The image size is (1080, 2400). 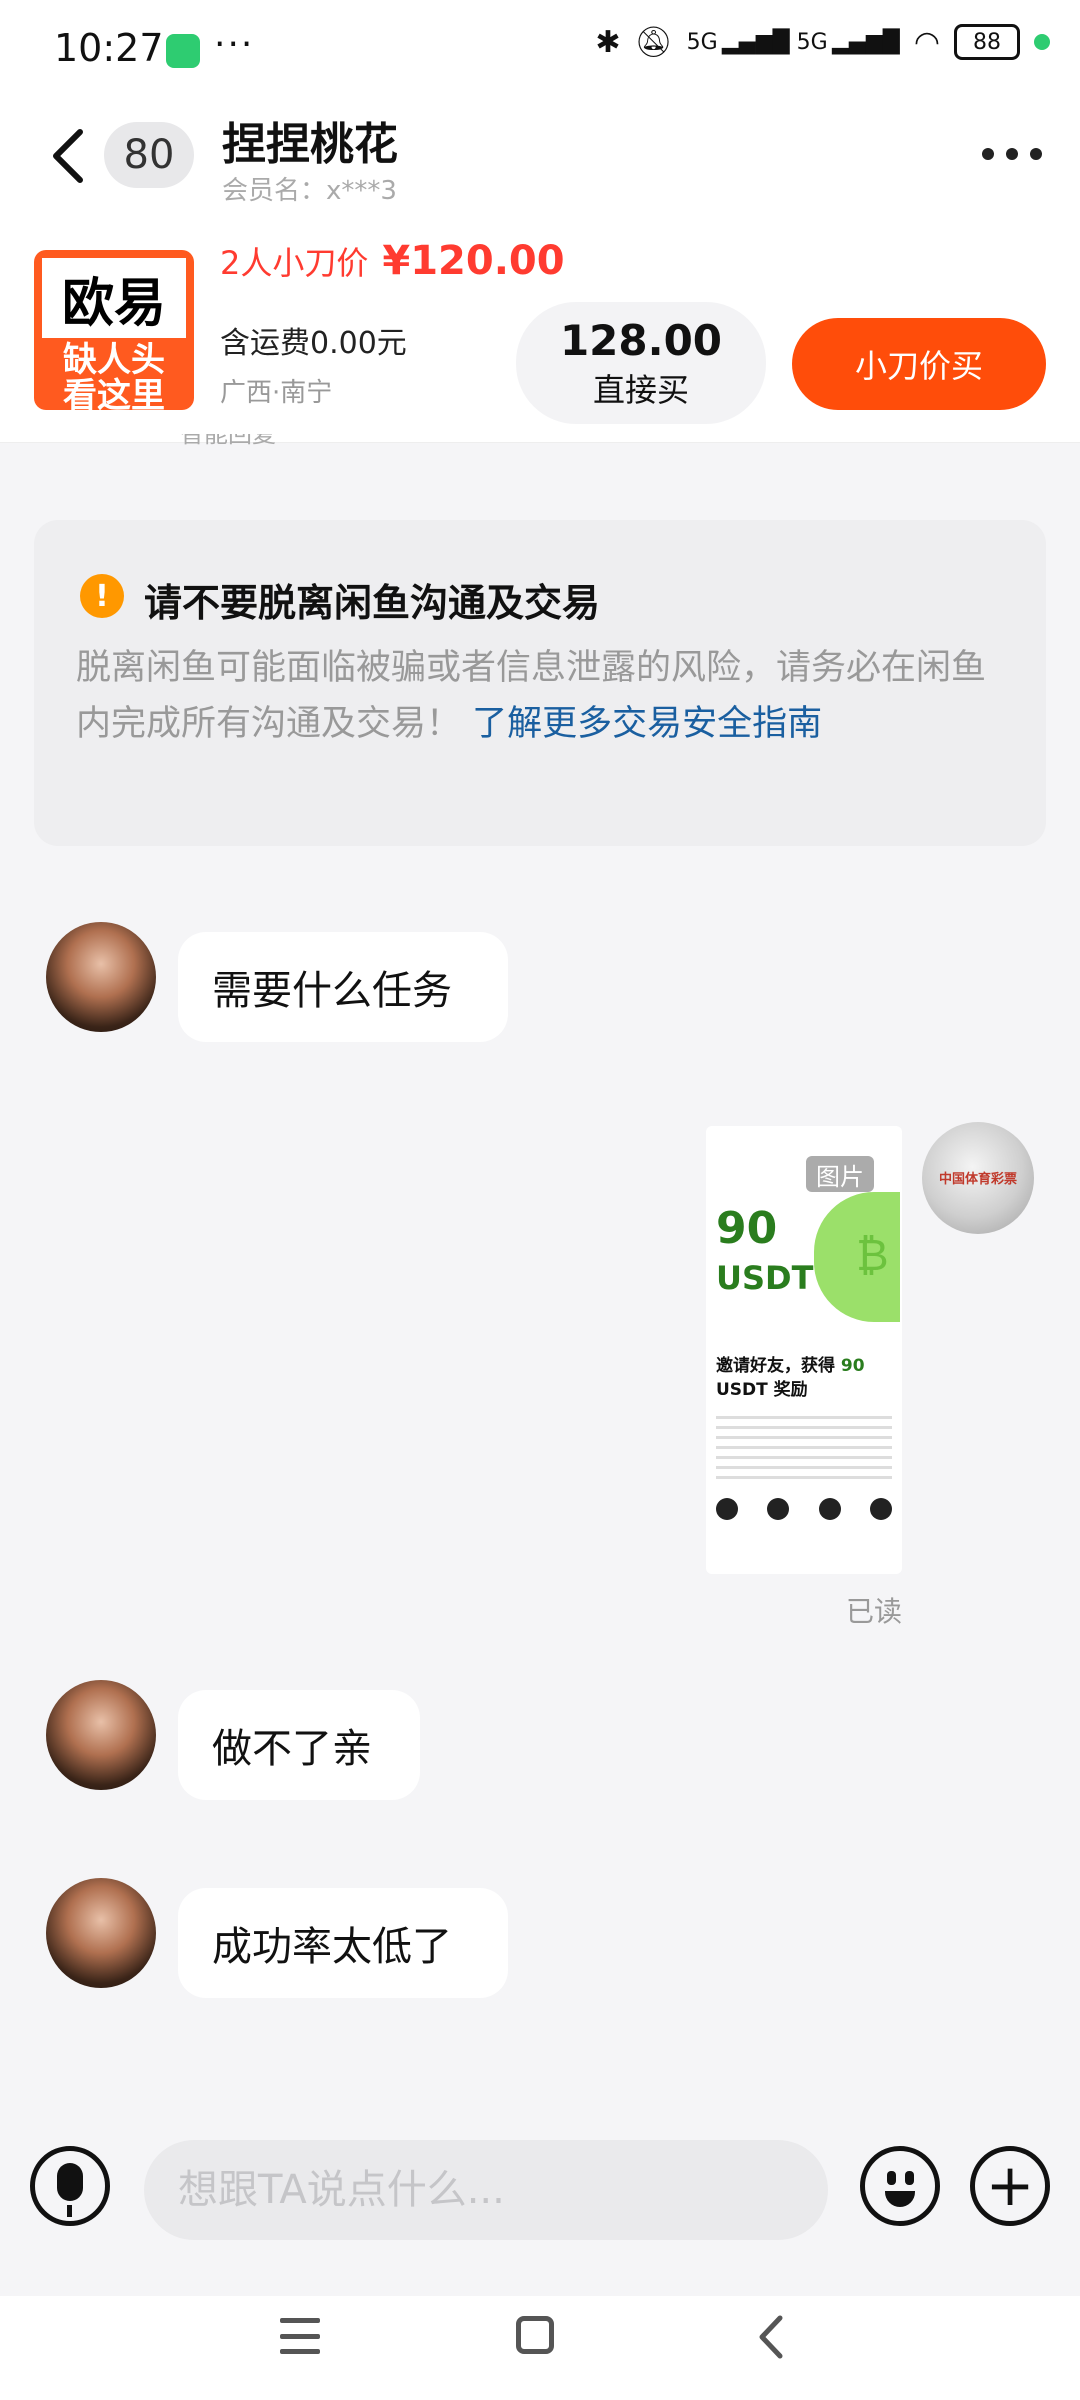 What do you see at coordinates (114, 375) in the screenshot?
I see `thumbnail-caption: 缺人头 看这里` at bounding box center [114, 375].